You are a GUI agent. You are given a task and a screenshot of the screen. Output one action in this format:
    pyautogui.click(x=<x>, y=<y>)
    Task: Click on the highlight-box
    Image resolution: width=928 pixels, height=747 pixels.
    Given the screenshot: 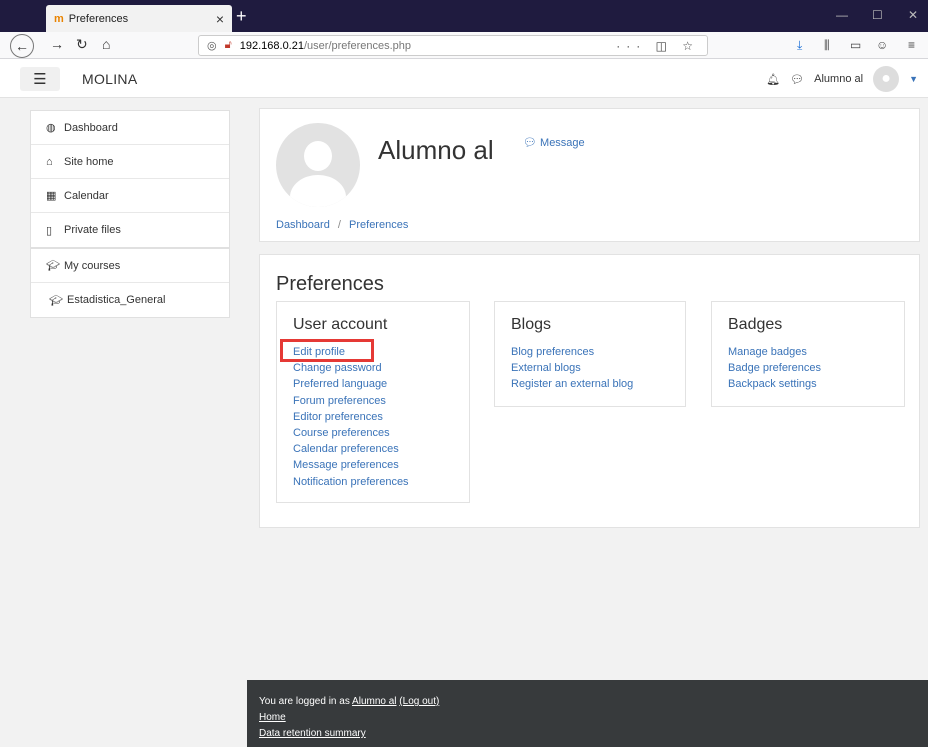 What is the action you would take?
    pyautogui.click(x=327, y=350)
    